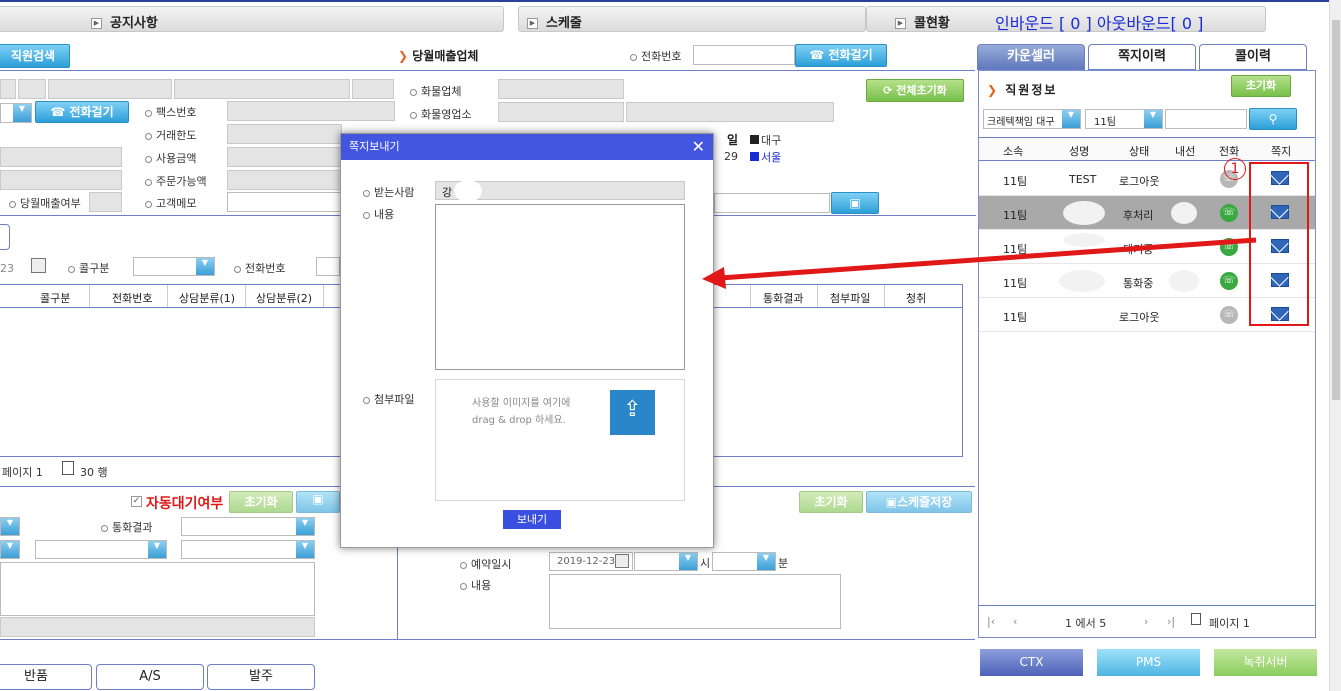  I want to click on save-icon-button: ▣, so click(855, 203).